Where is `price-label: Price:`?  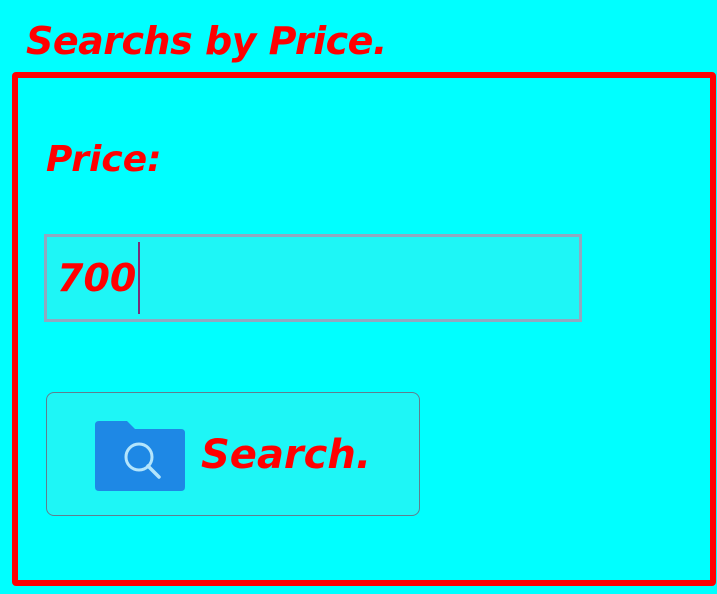 price-label: Price: is located at coordinates (104, 159).